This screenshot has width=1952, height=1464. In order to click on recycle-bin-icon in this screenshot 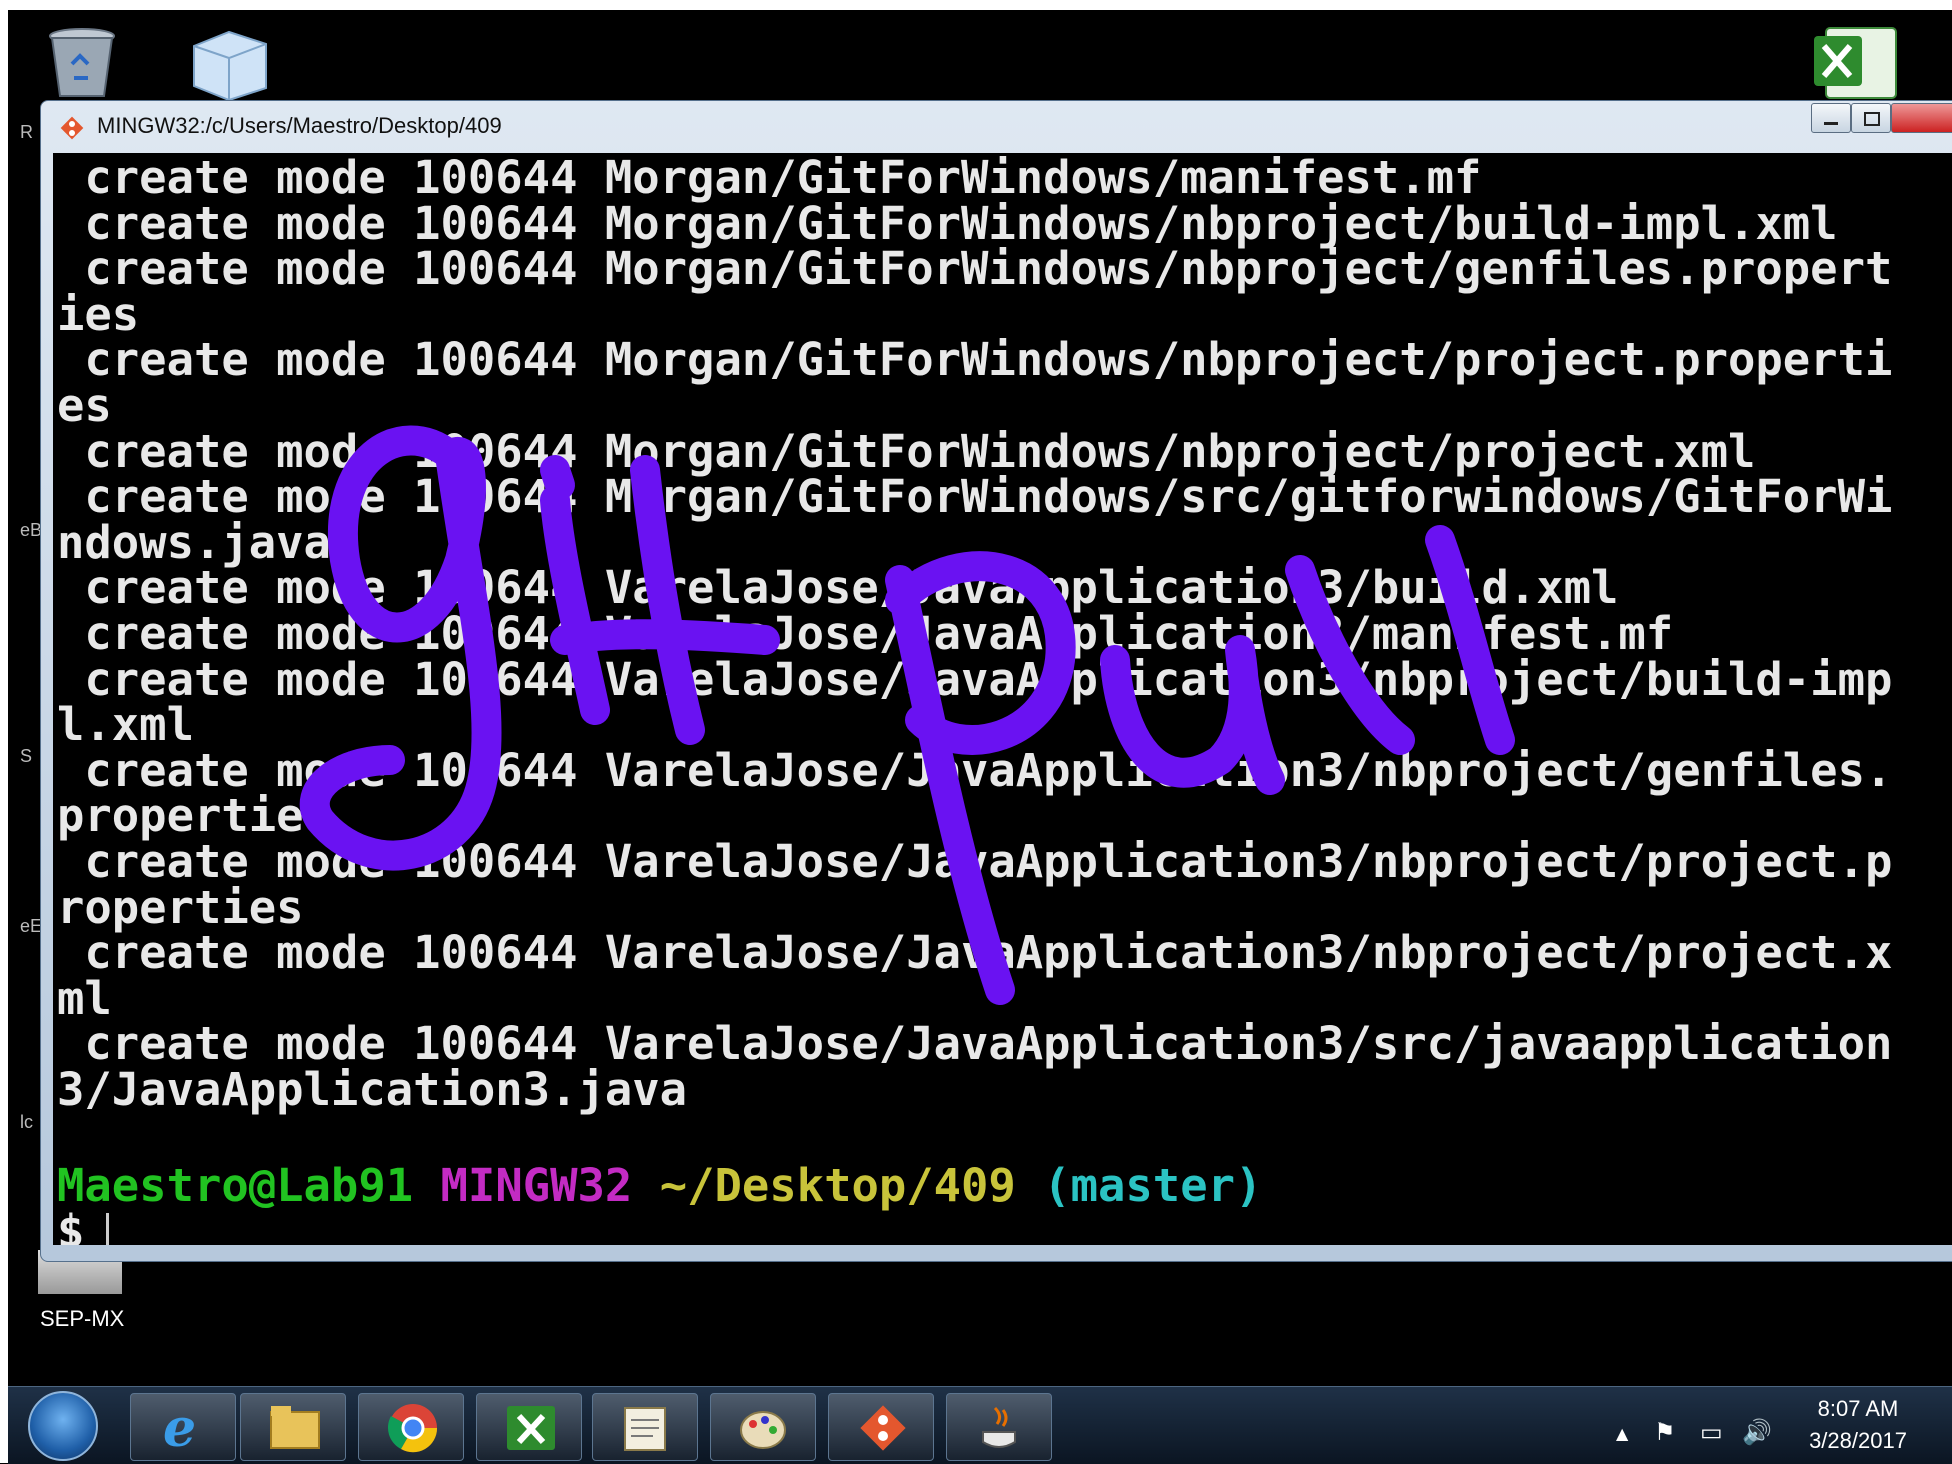, I will do `click(82, 62)`.